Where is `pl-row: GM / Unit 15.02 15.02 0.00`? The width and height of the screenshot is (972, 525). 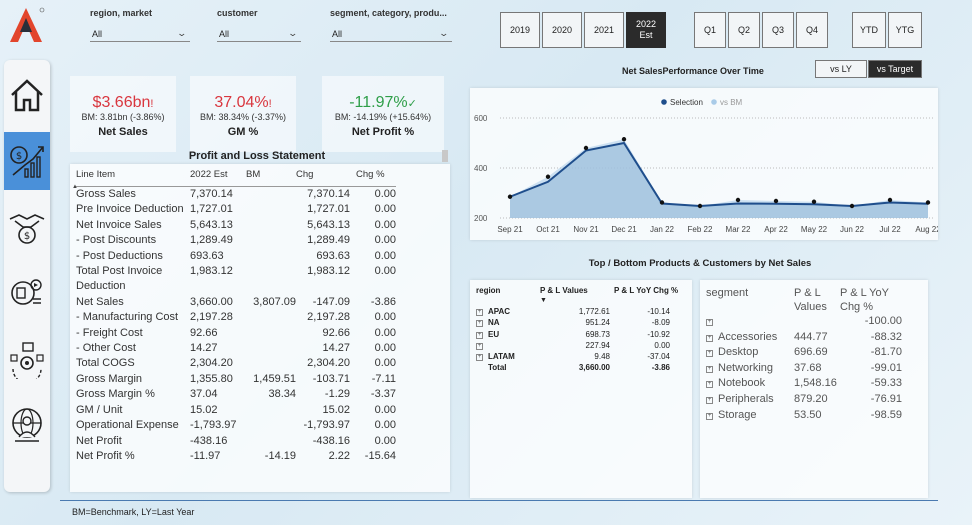 pl-row: GM / Unit 15.02 15.02 0.00 is located at coordinates (236, 410).